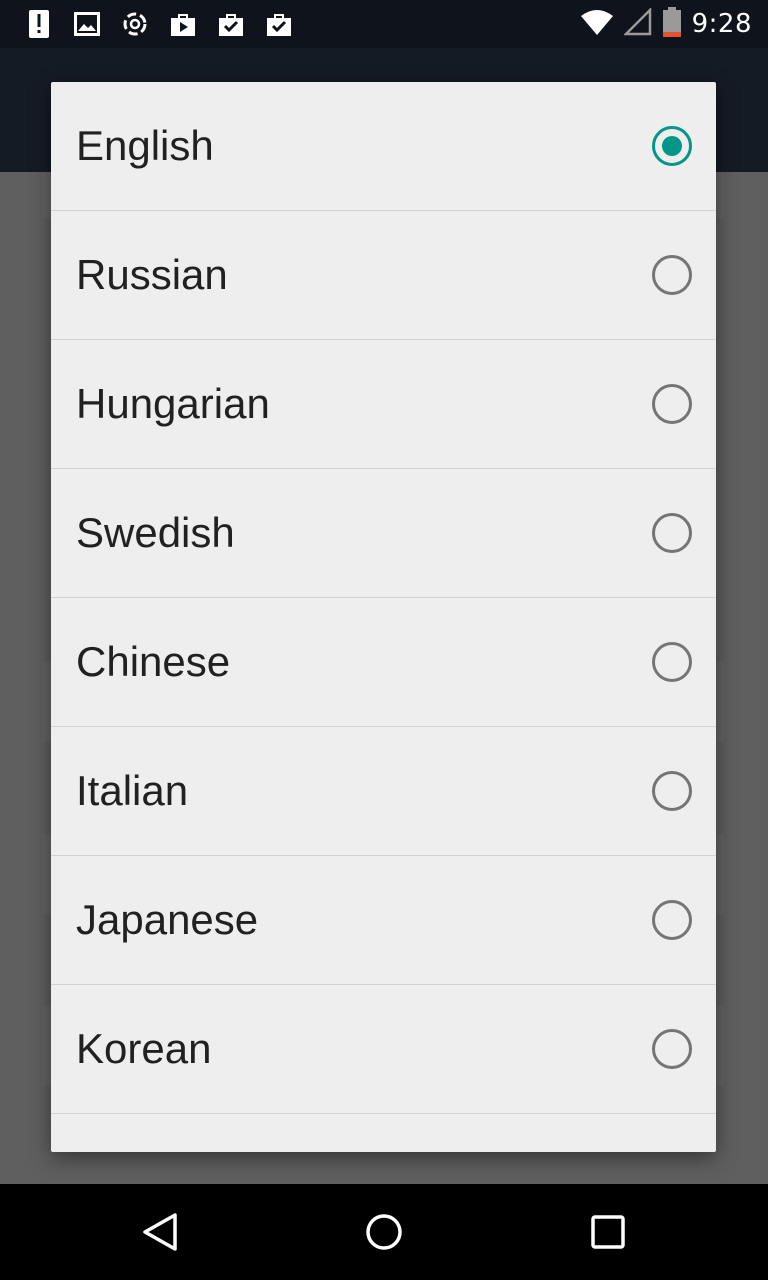  What do you see at coordinates (87, 24) in the screenshot?
I see `image-icon` at bounding box center [87, 24].